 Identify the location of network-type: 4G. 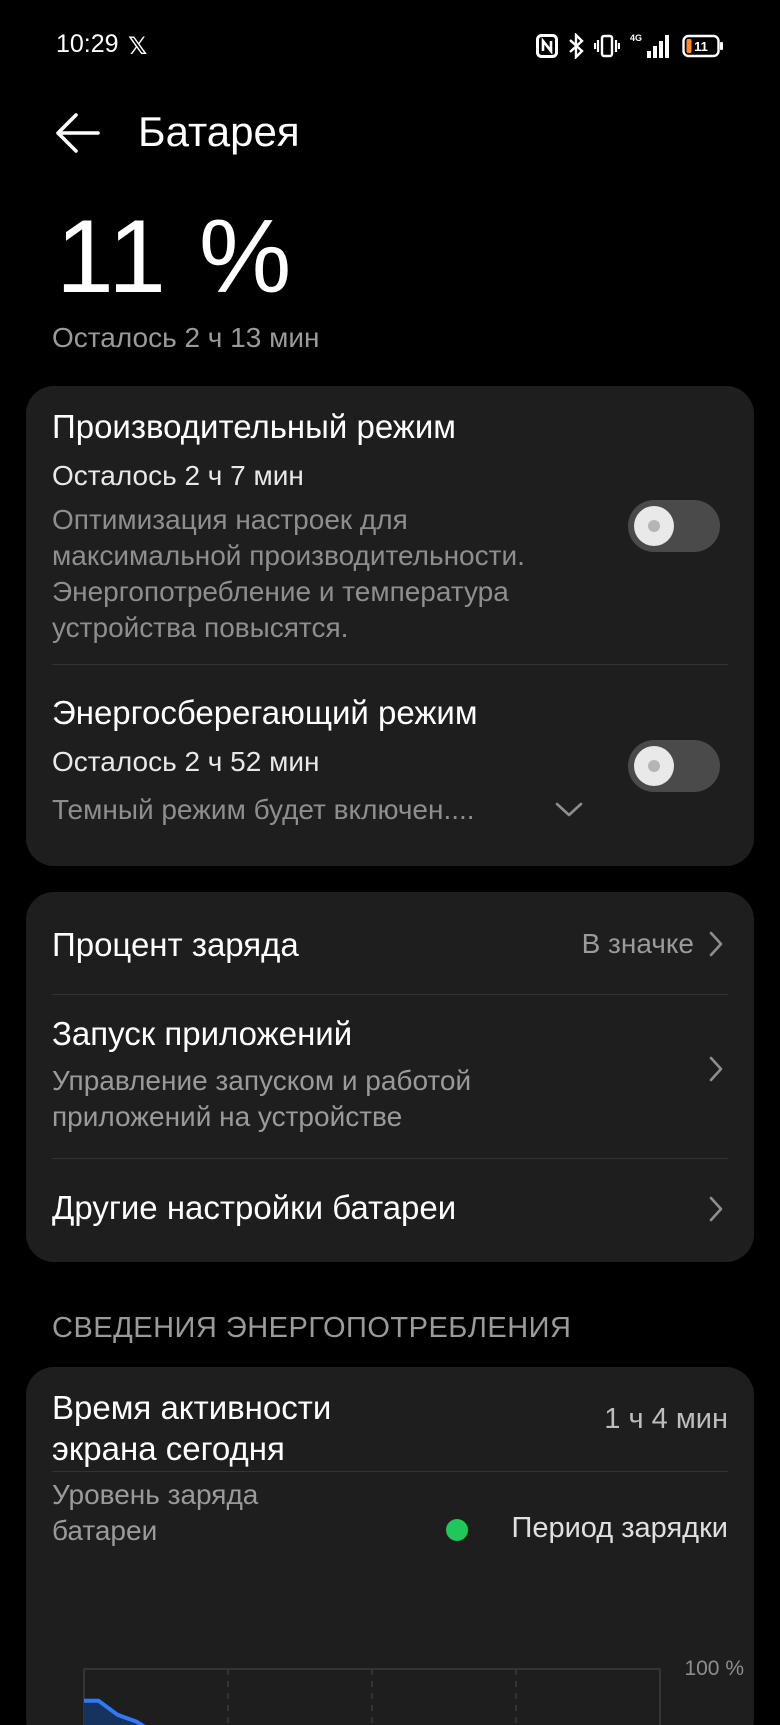
(636, 38).